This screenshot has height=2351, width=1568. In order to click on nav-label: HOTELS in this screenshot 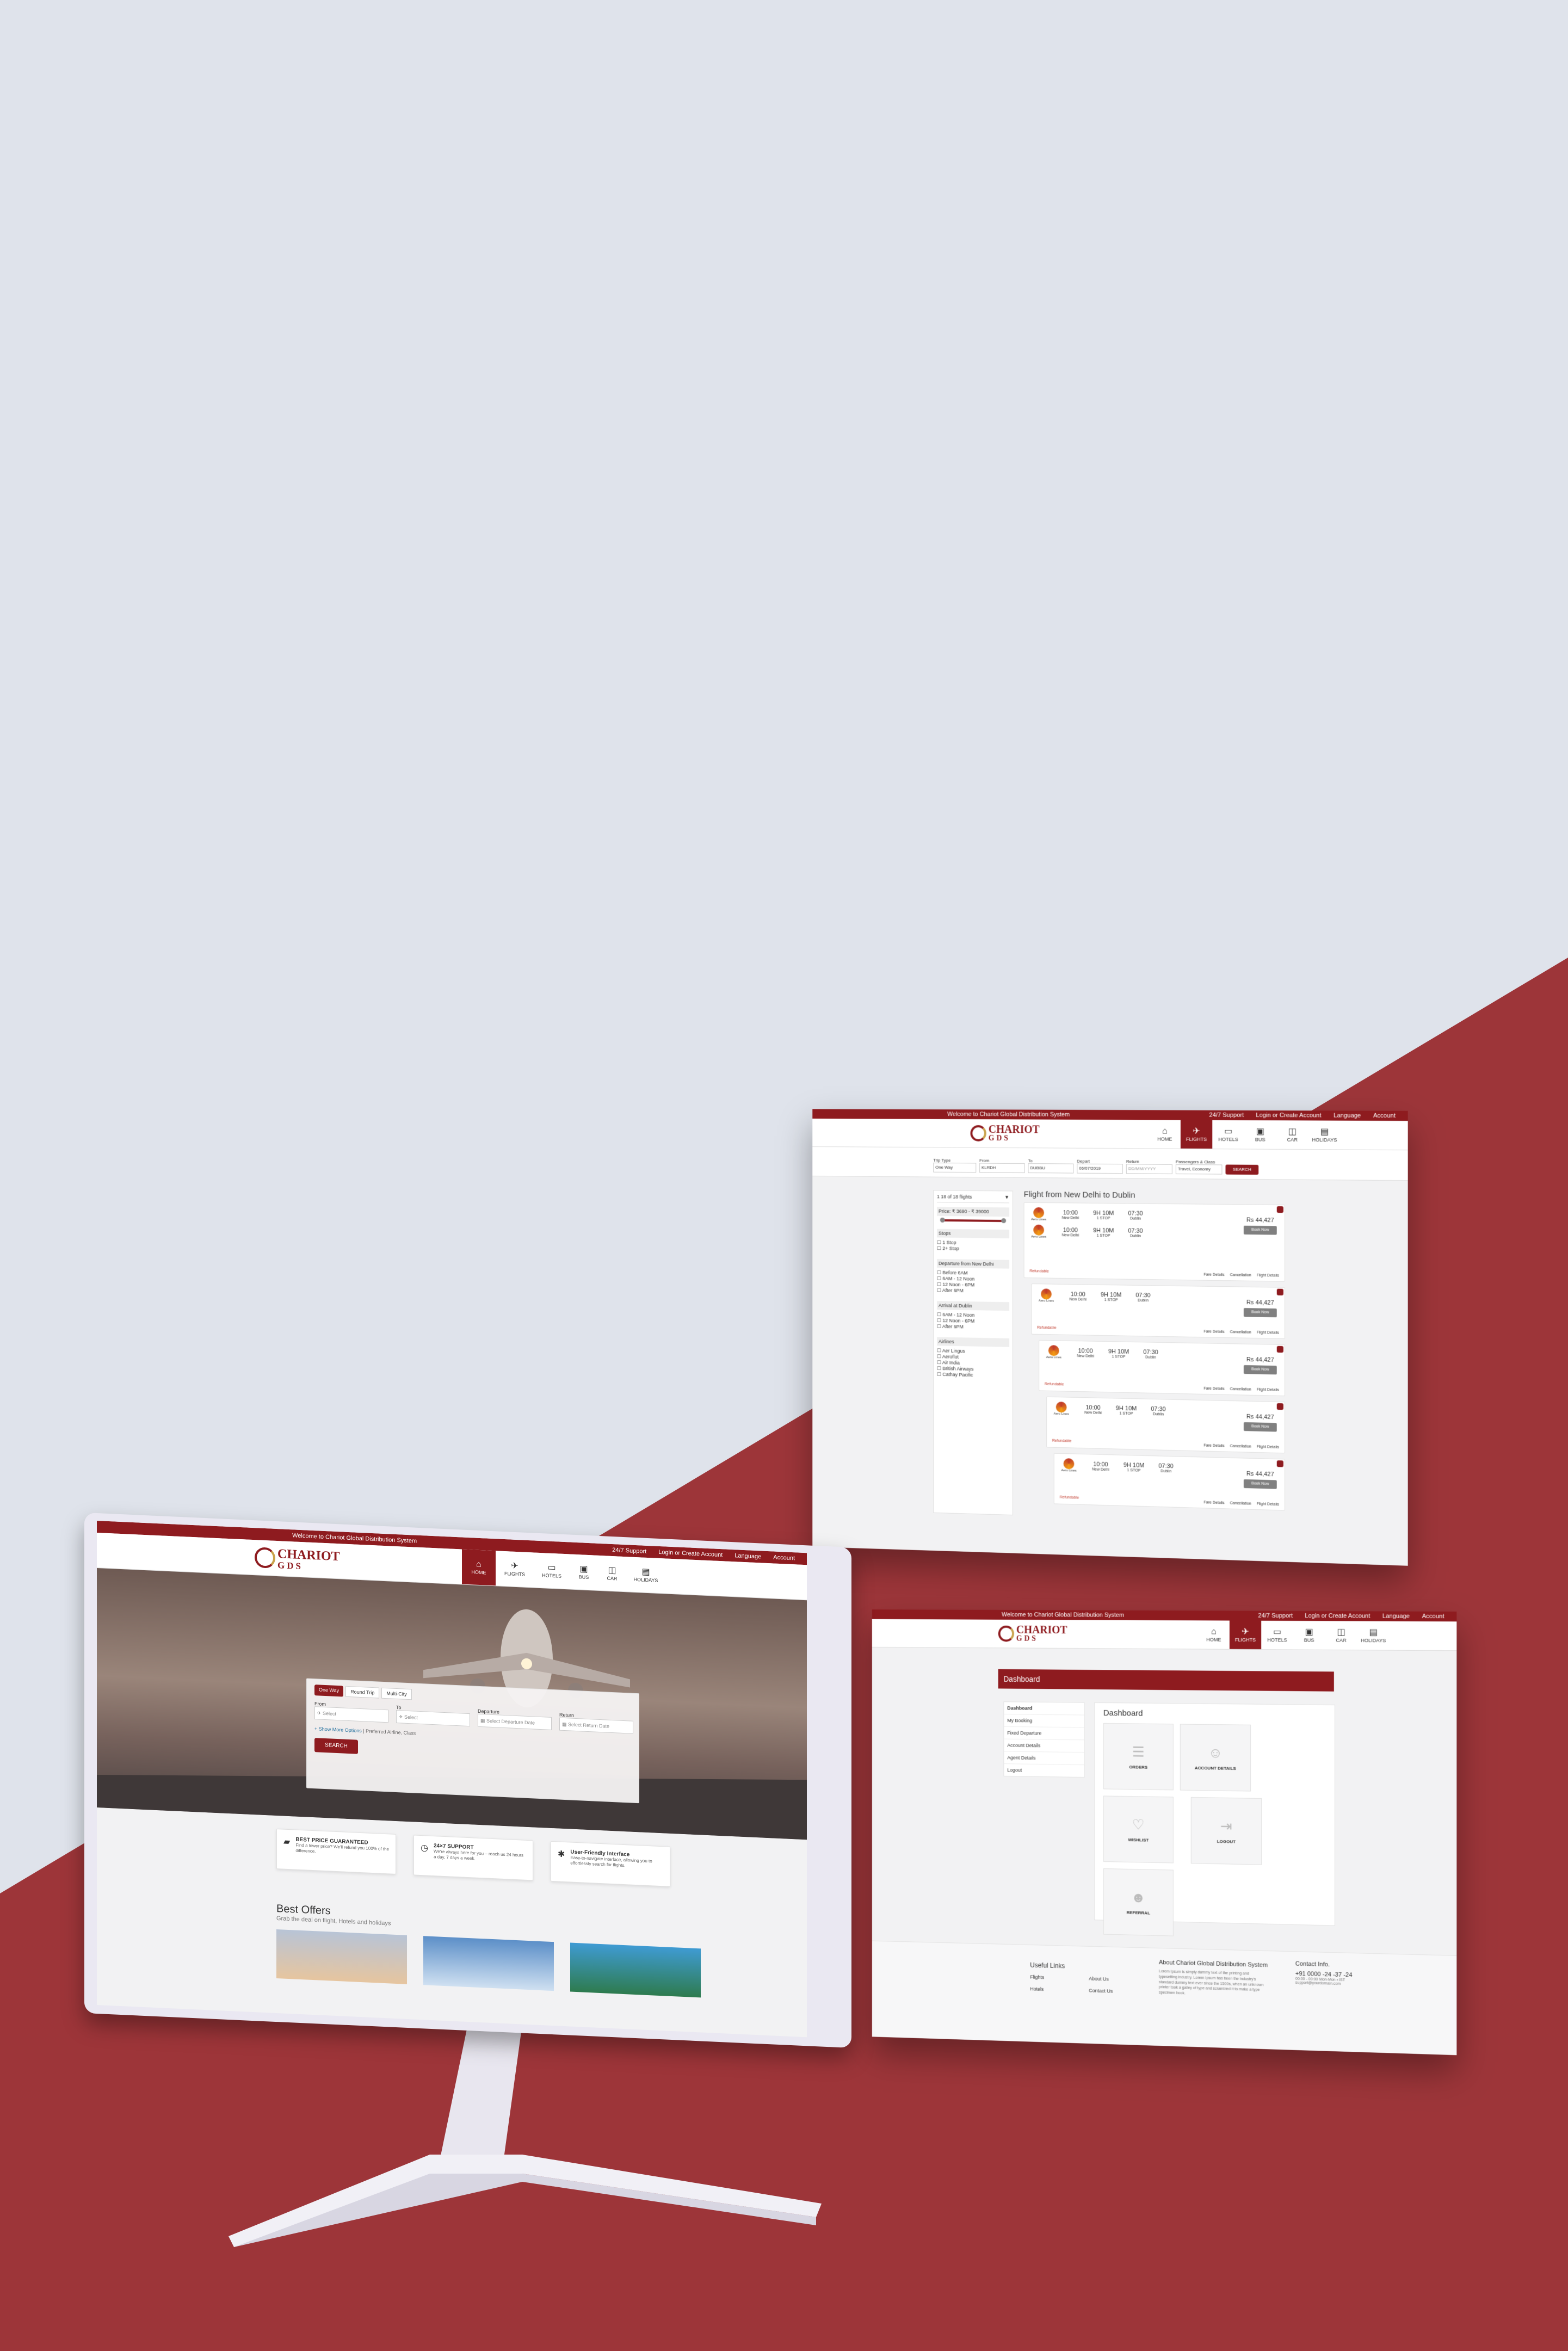, I will do `click(551, 1575)`.